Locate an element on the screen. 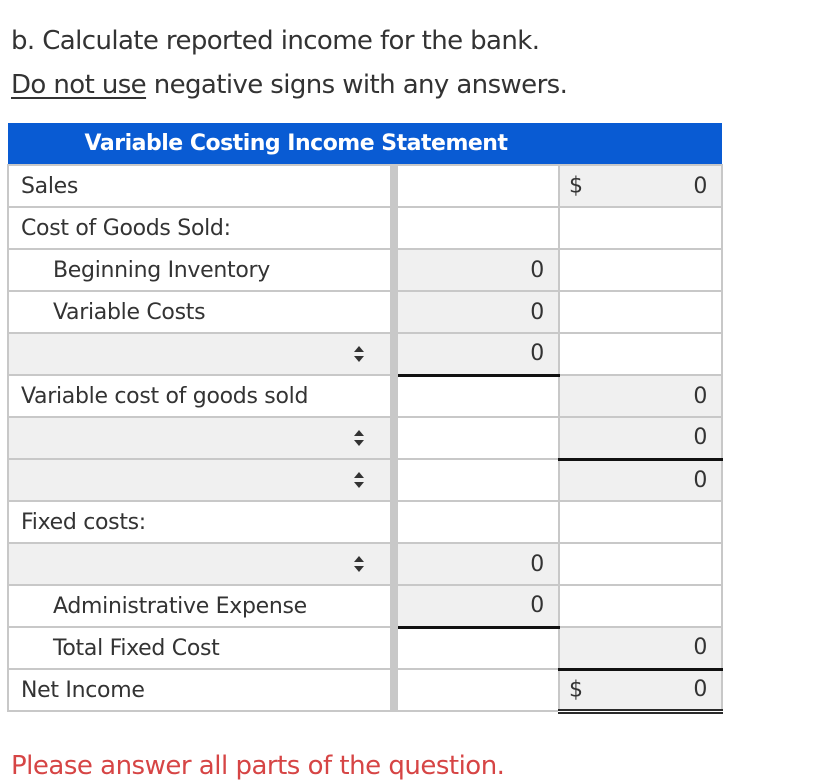 The image size is (830, 781). table-row-net-income: Net Income $0 is located at coordinates (365, 690).